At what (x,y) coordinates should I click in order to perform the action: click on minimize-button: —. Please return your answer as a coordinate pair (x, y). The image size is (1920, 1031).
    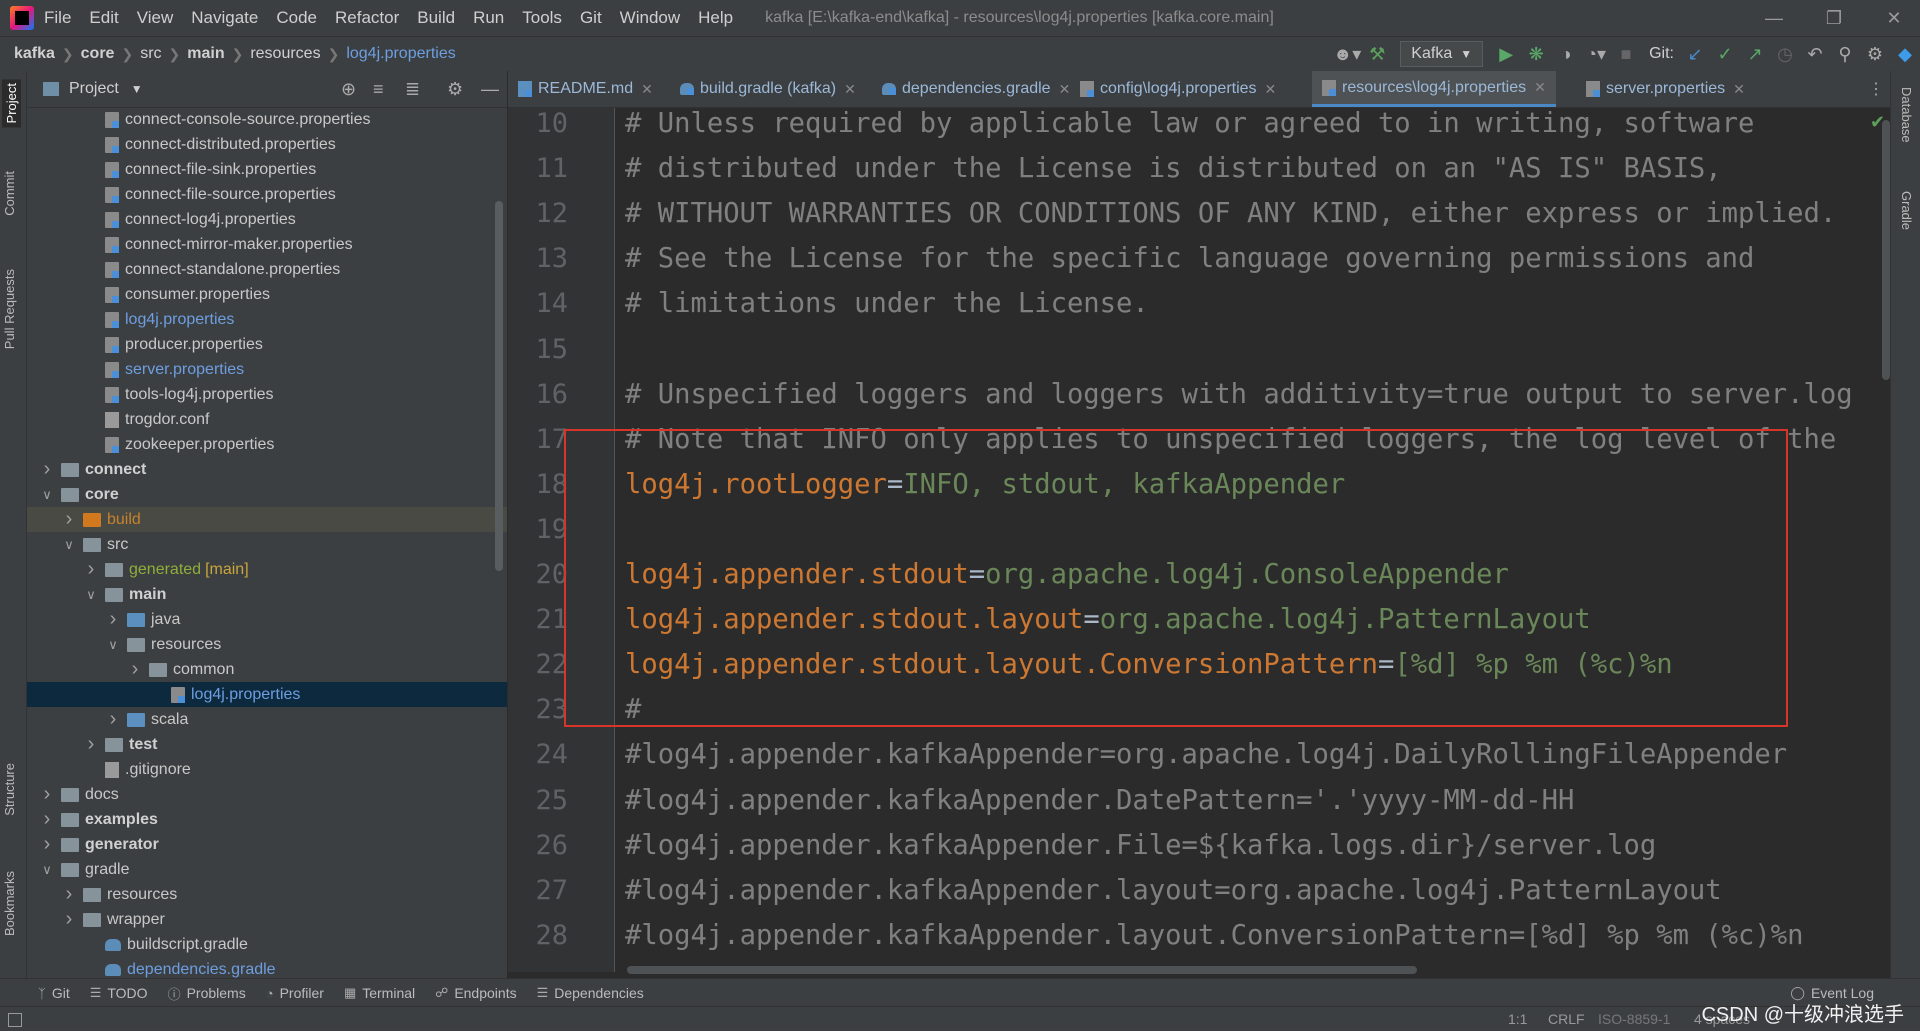
    Looking at the image, I should click on (1774, 18).